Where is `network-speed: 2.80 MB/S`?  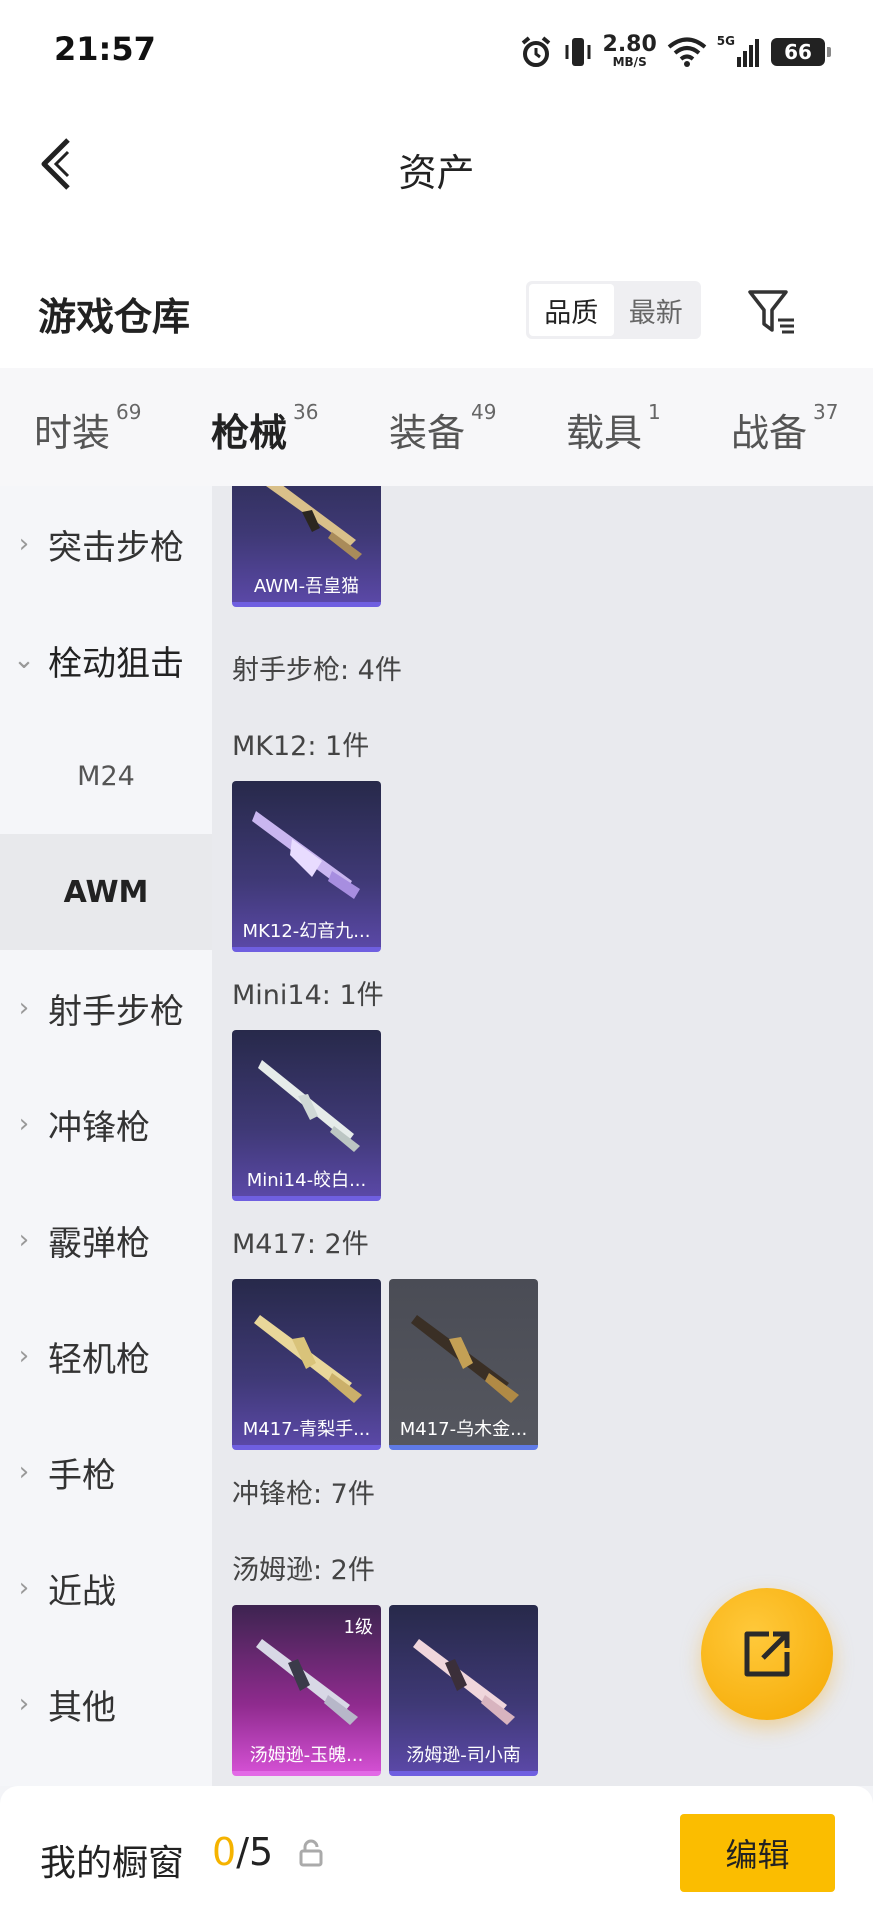 network-speed: 2.80 MB/S is located at coordinates (630, 52).